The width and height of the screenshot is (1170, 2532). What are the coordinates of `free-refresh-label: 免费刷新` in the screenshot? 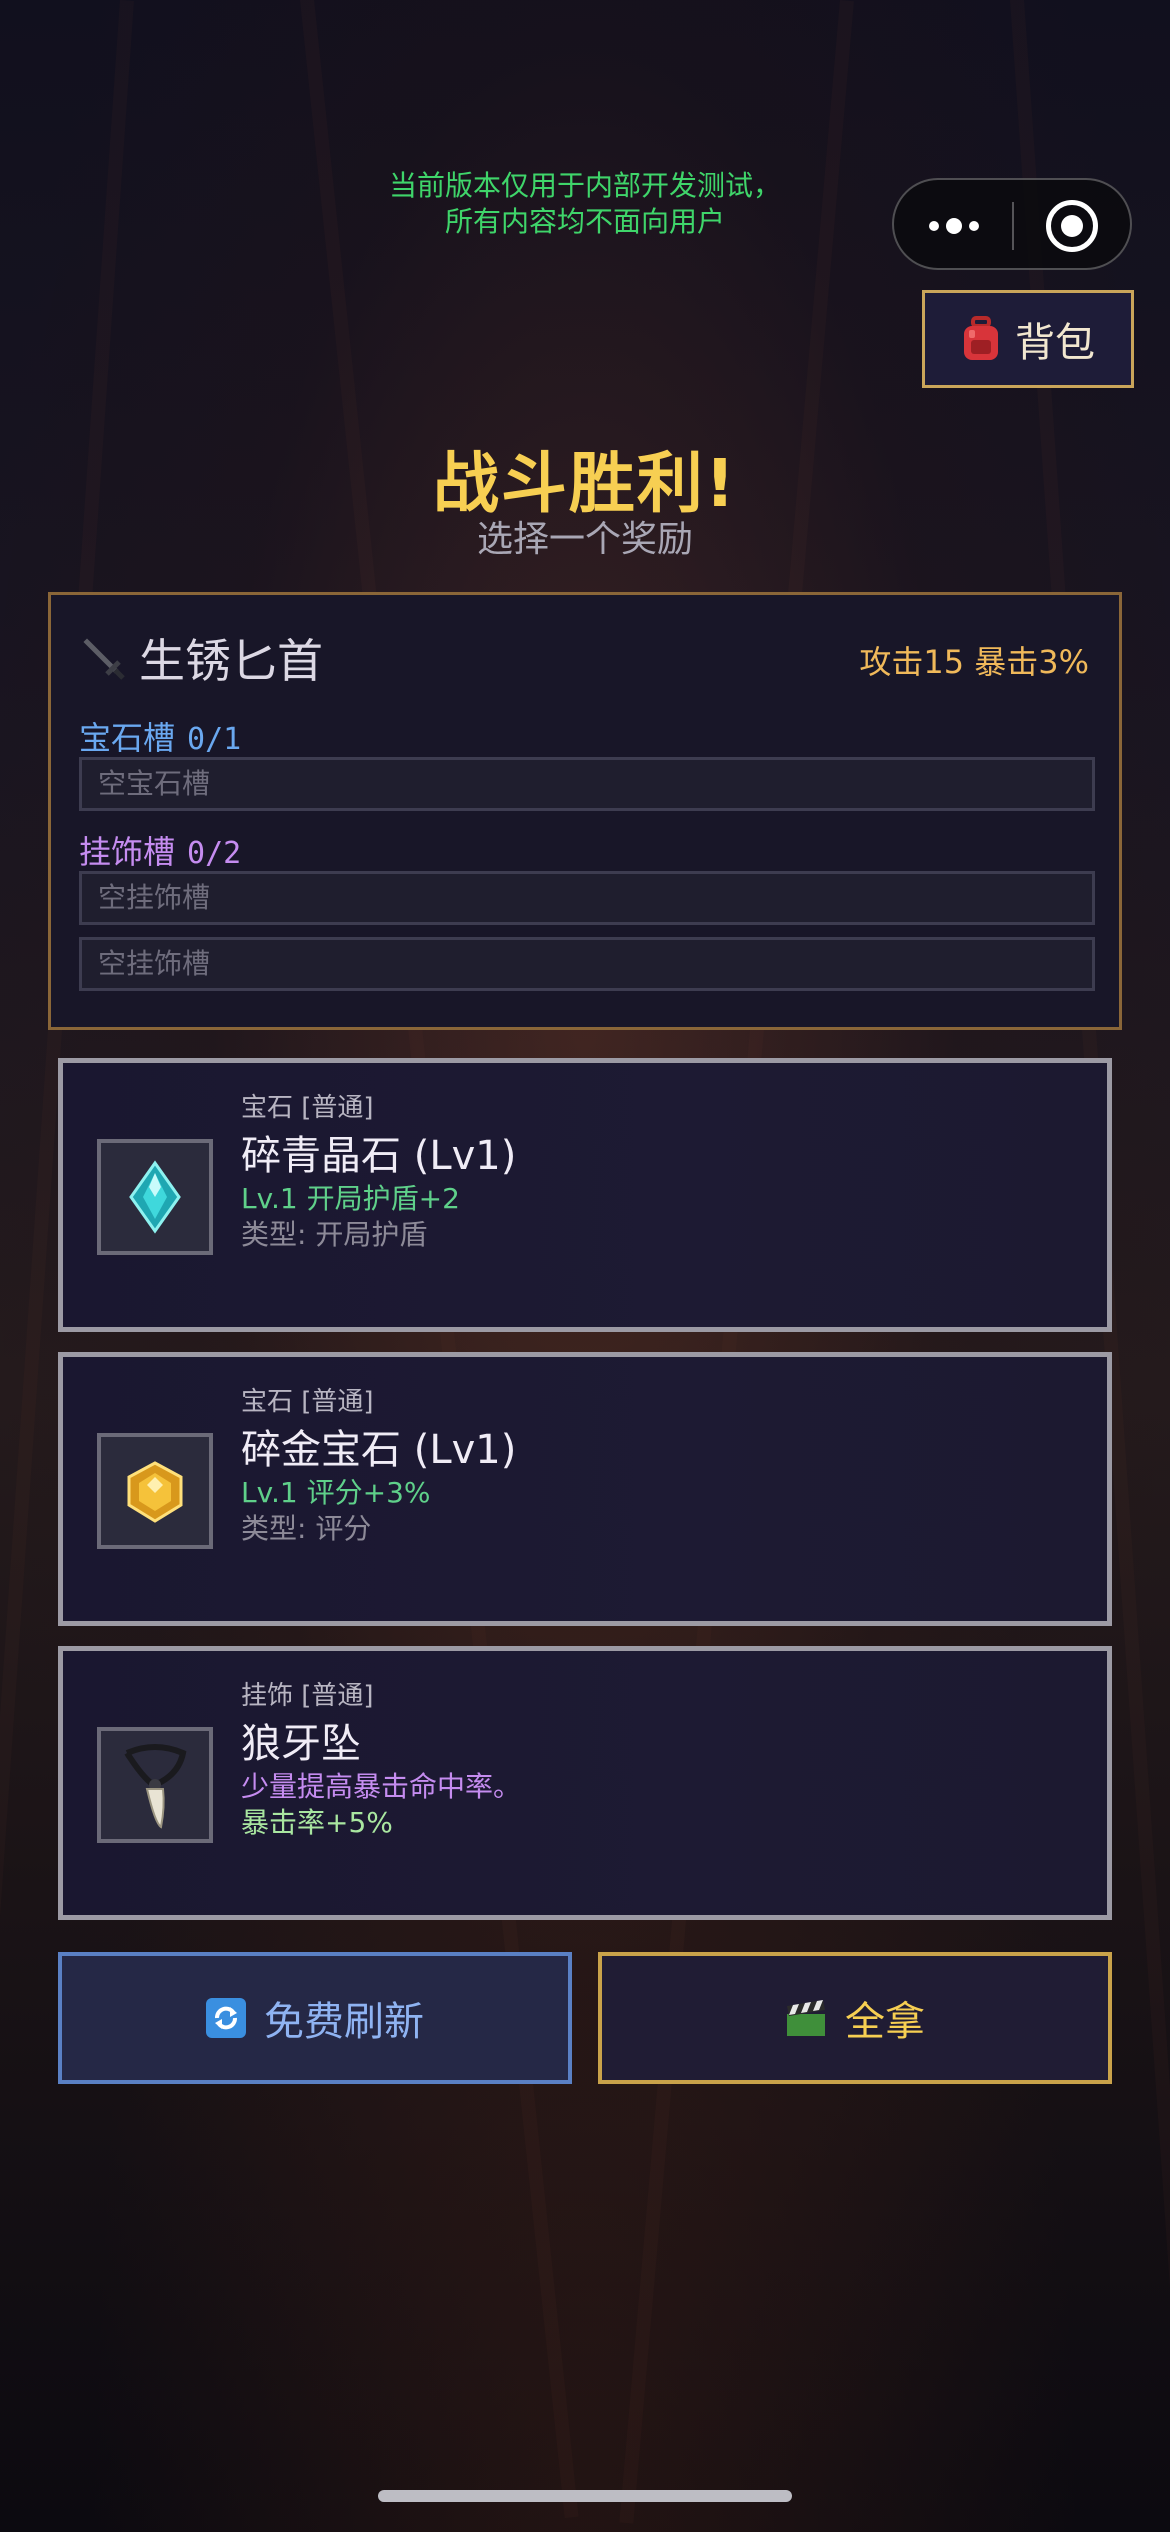 It's located at (344, 2022).